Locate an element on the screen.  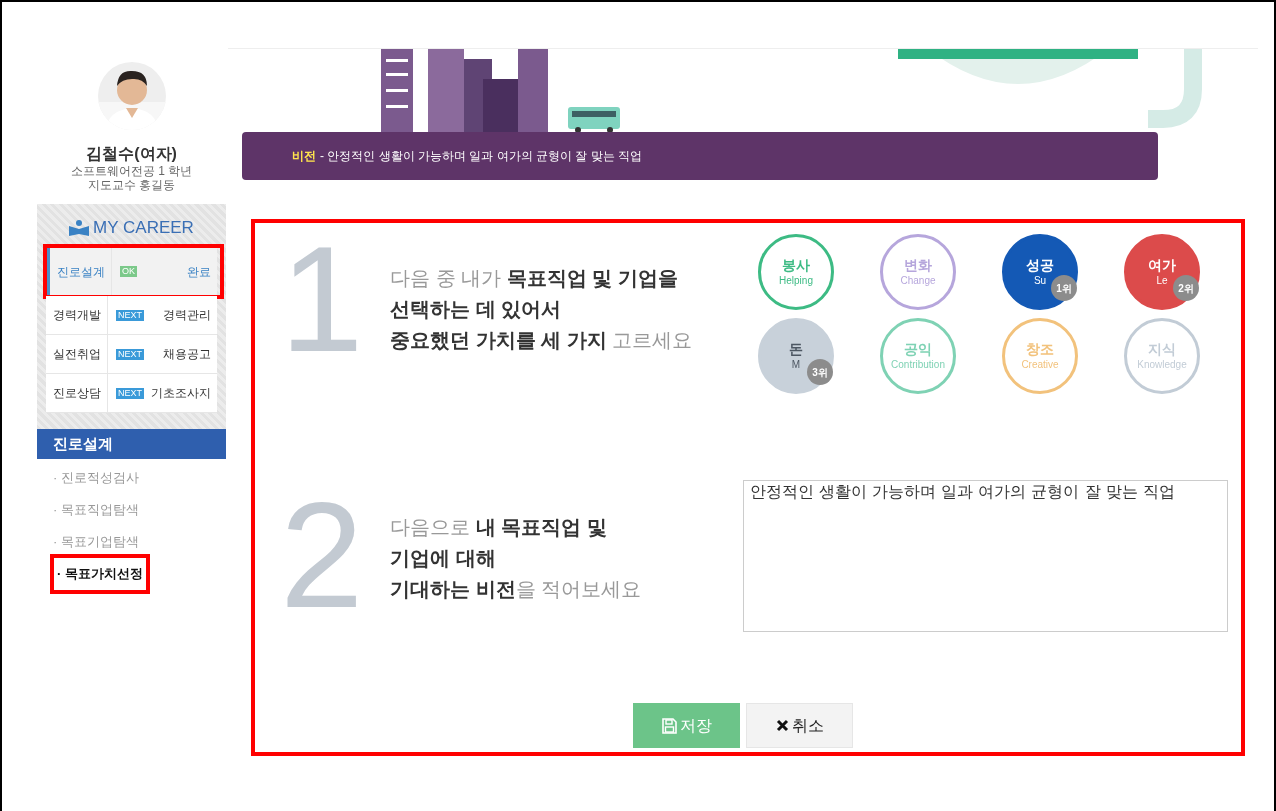
submenu-item: · 진로적성검사 is located at coordinates (96, 478).